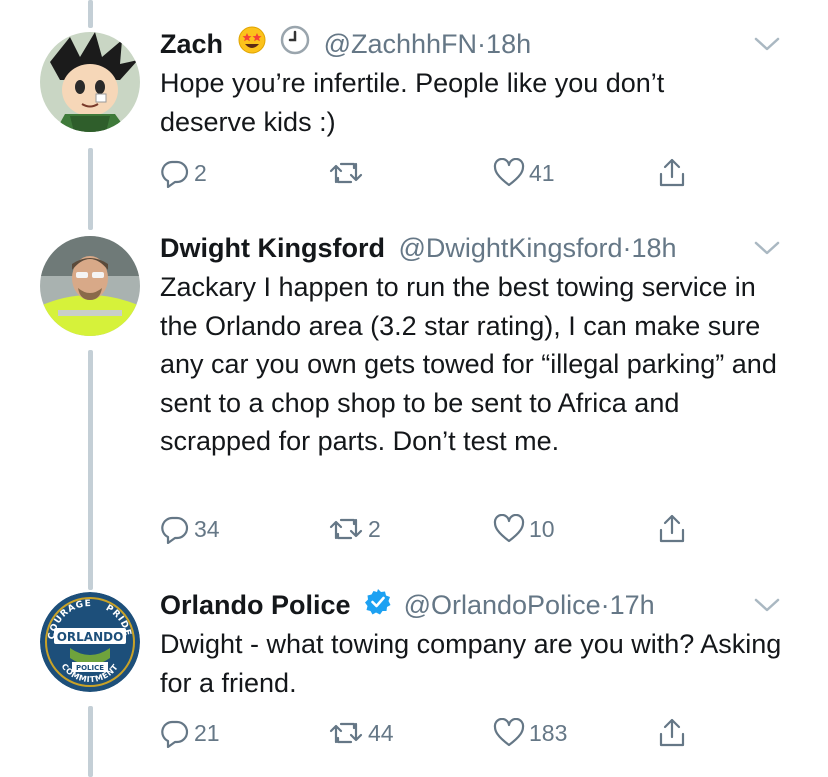 Image resolution: width=828 pixels, height=777 pixels. What do you see at coordinates (374, 528) in the screenshot?
I see `retweet-count: 2` at bounding box center [374, 528].